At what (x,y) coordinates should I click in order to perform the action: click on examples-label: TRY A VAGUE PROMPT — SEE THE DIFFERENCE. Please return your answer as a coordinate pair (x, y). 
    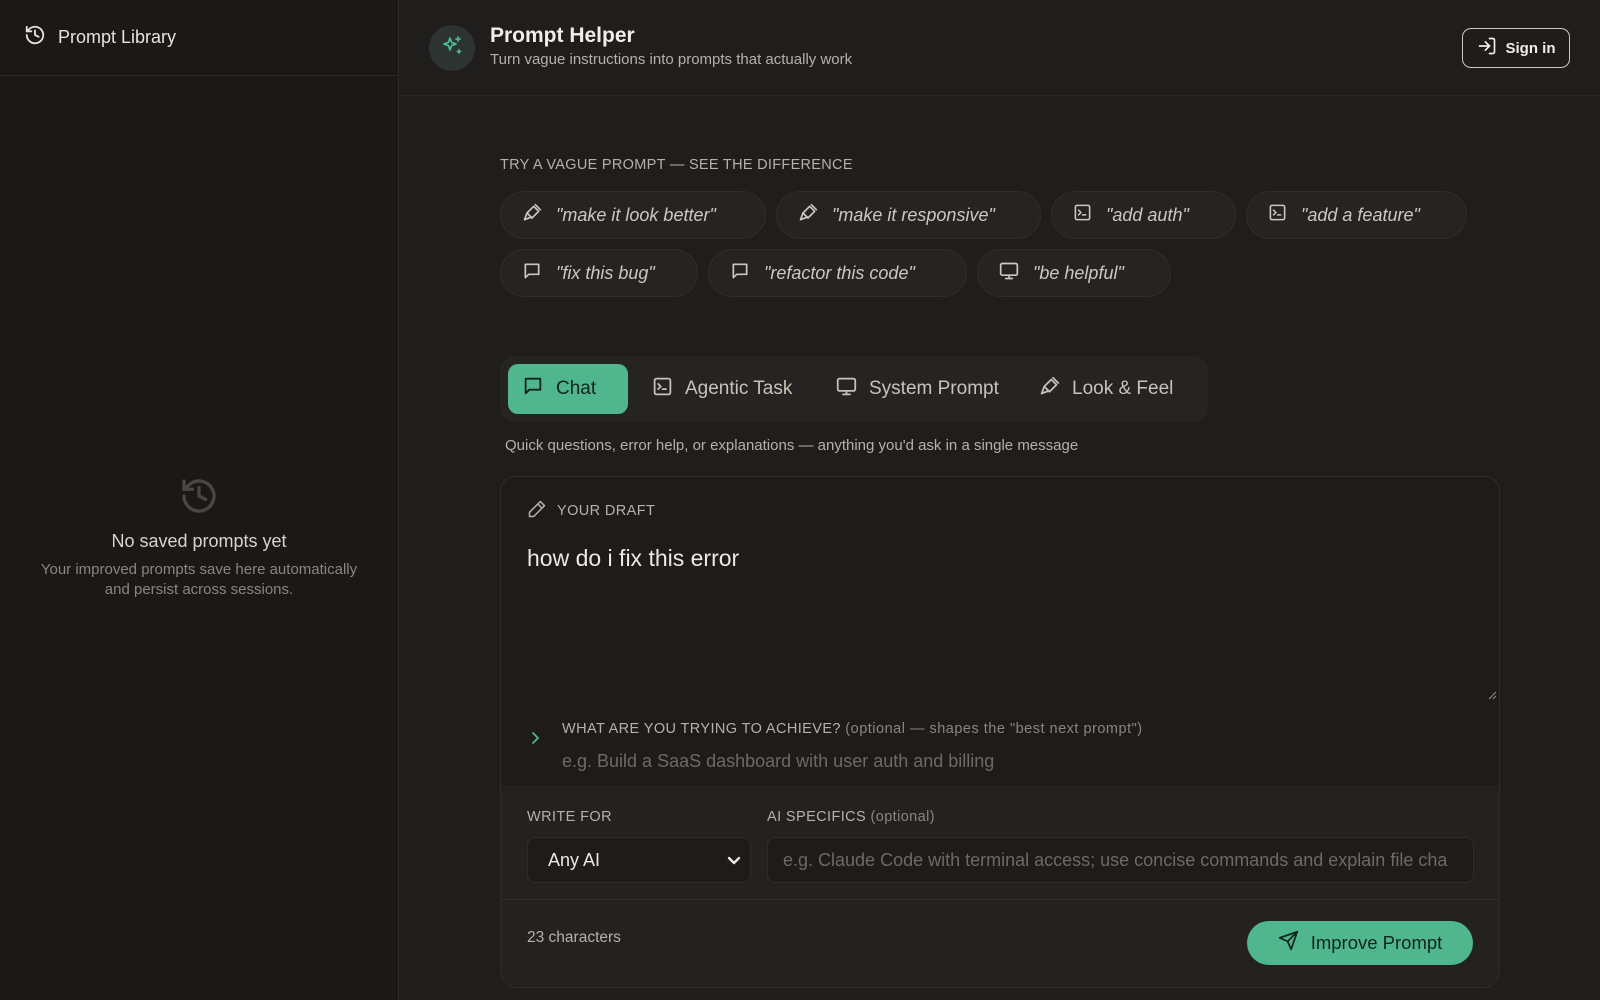
    Looking at the image, I should click on (676, 165).